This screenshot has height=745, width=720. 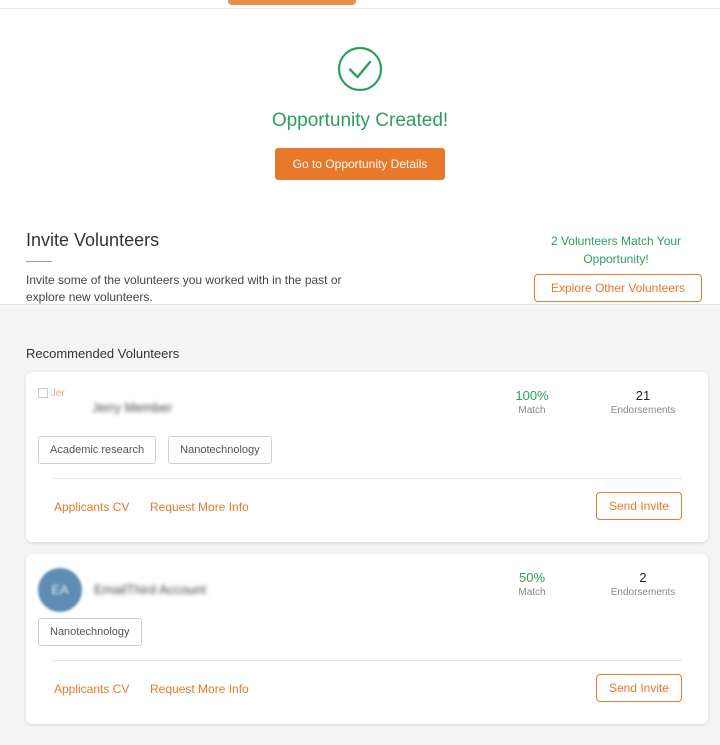 What do you see at coordinates (43, 393) in the screenshot?
I see `broken-image-icon` at bounding box center [43, 393].